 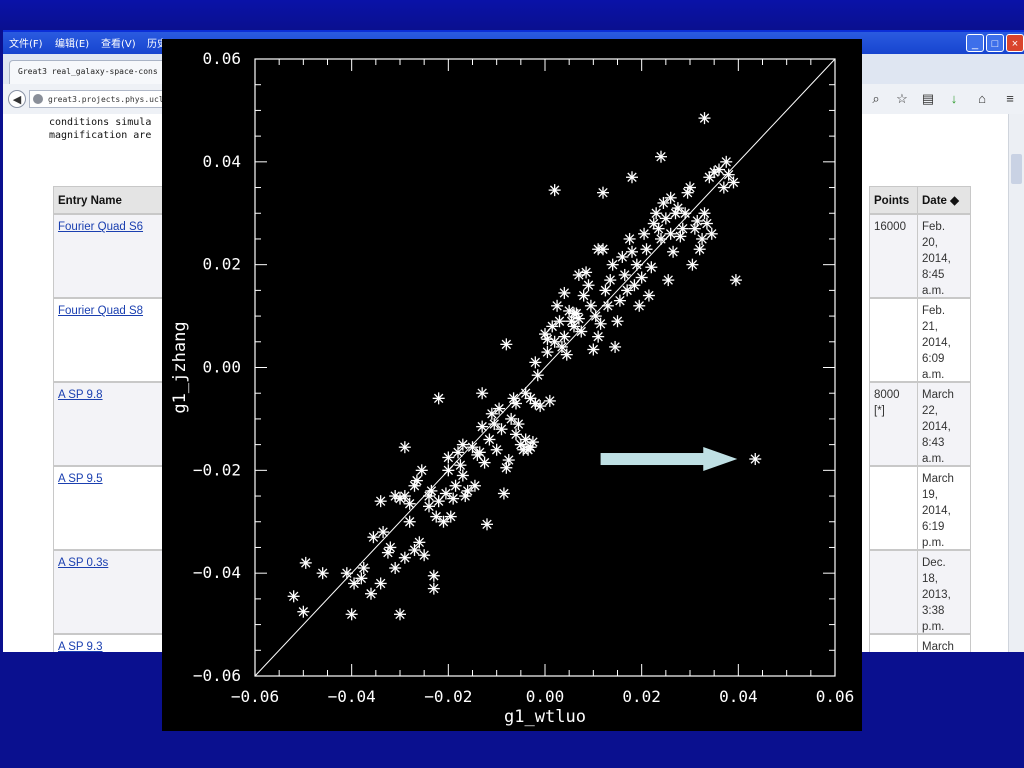 I want to click on bookmark-icon: ▤, so click(x=928, y=99).